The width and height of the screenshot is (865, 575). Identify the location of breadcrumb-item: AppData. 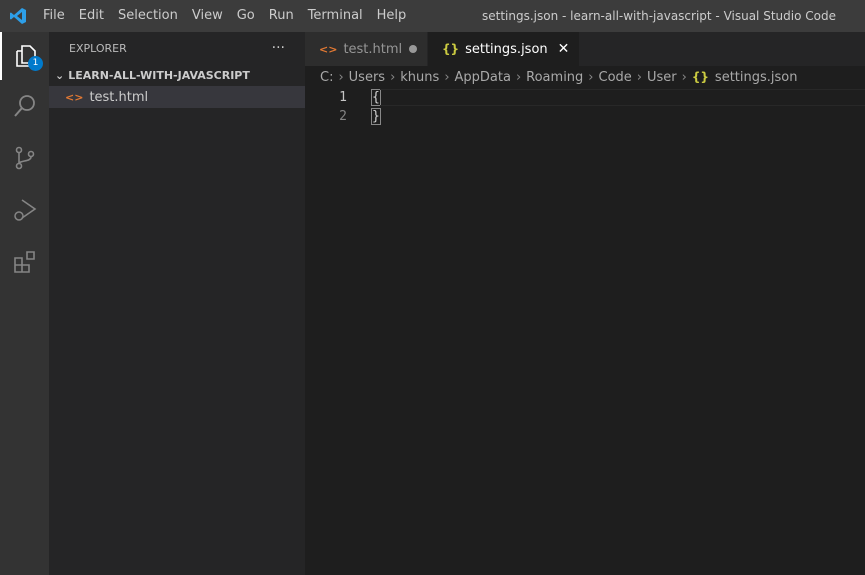
(483, 77).